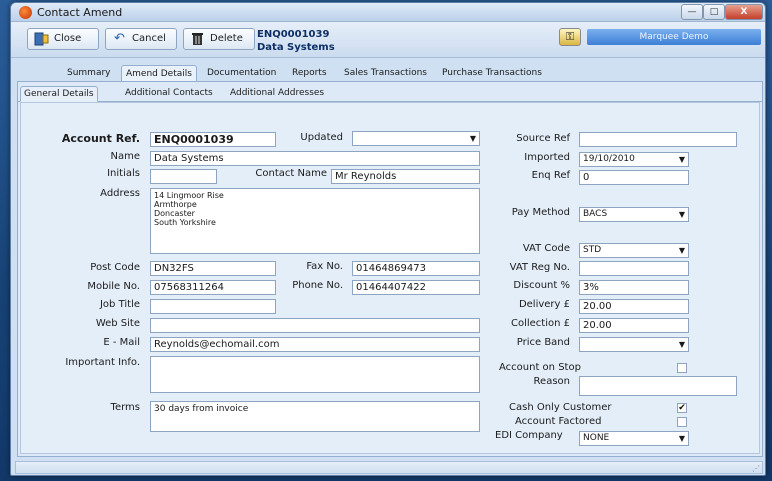 The image size is (772, 481). I want to click on name-field: Data Systems, so click(315, 158).